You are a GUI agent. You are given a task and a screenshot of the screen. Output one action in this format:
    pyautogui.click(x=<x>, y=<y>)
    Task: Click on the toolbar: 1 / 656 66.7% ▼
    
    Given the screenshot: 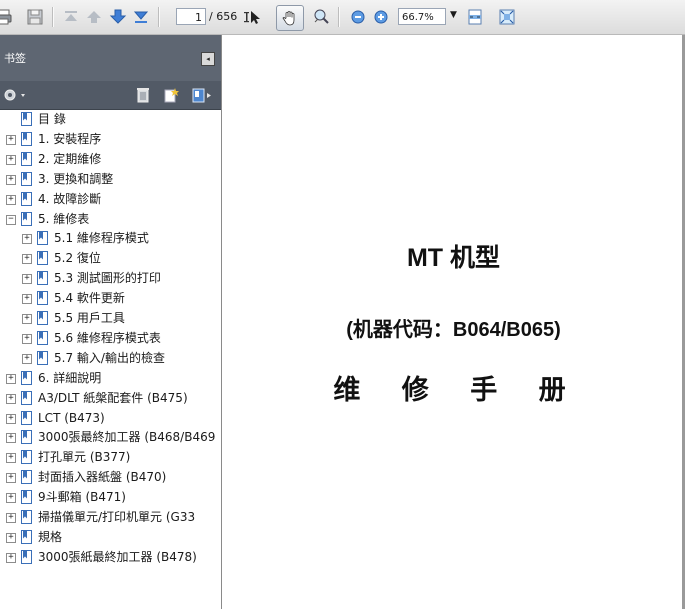 What is the action you would take?
    pyautogui.click(x=342, y=17)
    